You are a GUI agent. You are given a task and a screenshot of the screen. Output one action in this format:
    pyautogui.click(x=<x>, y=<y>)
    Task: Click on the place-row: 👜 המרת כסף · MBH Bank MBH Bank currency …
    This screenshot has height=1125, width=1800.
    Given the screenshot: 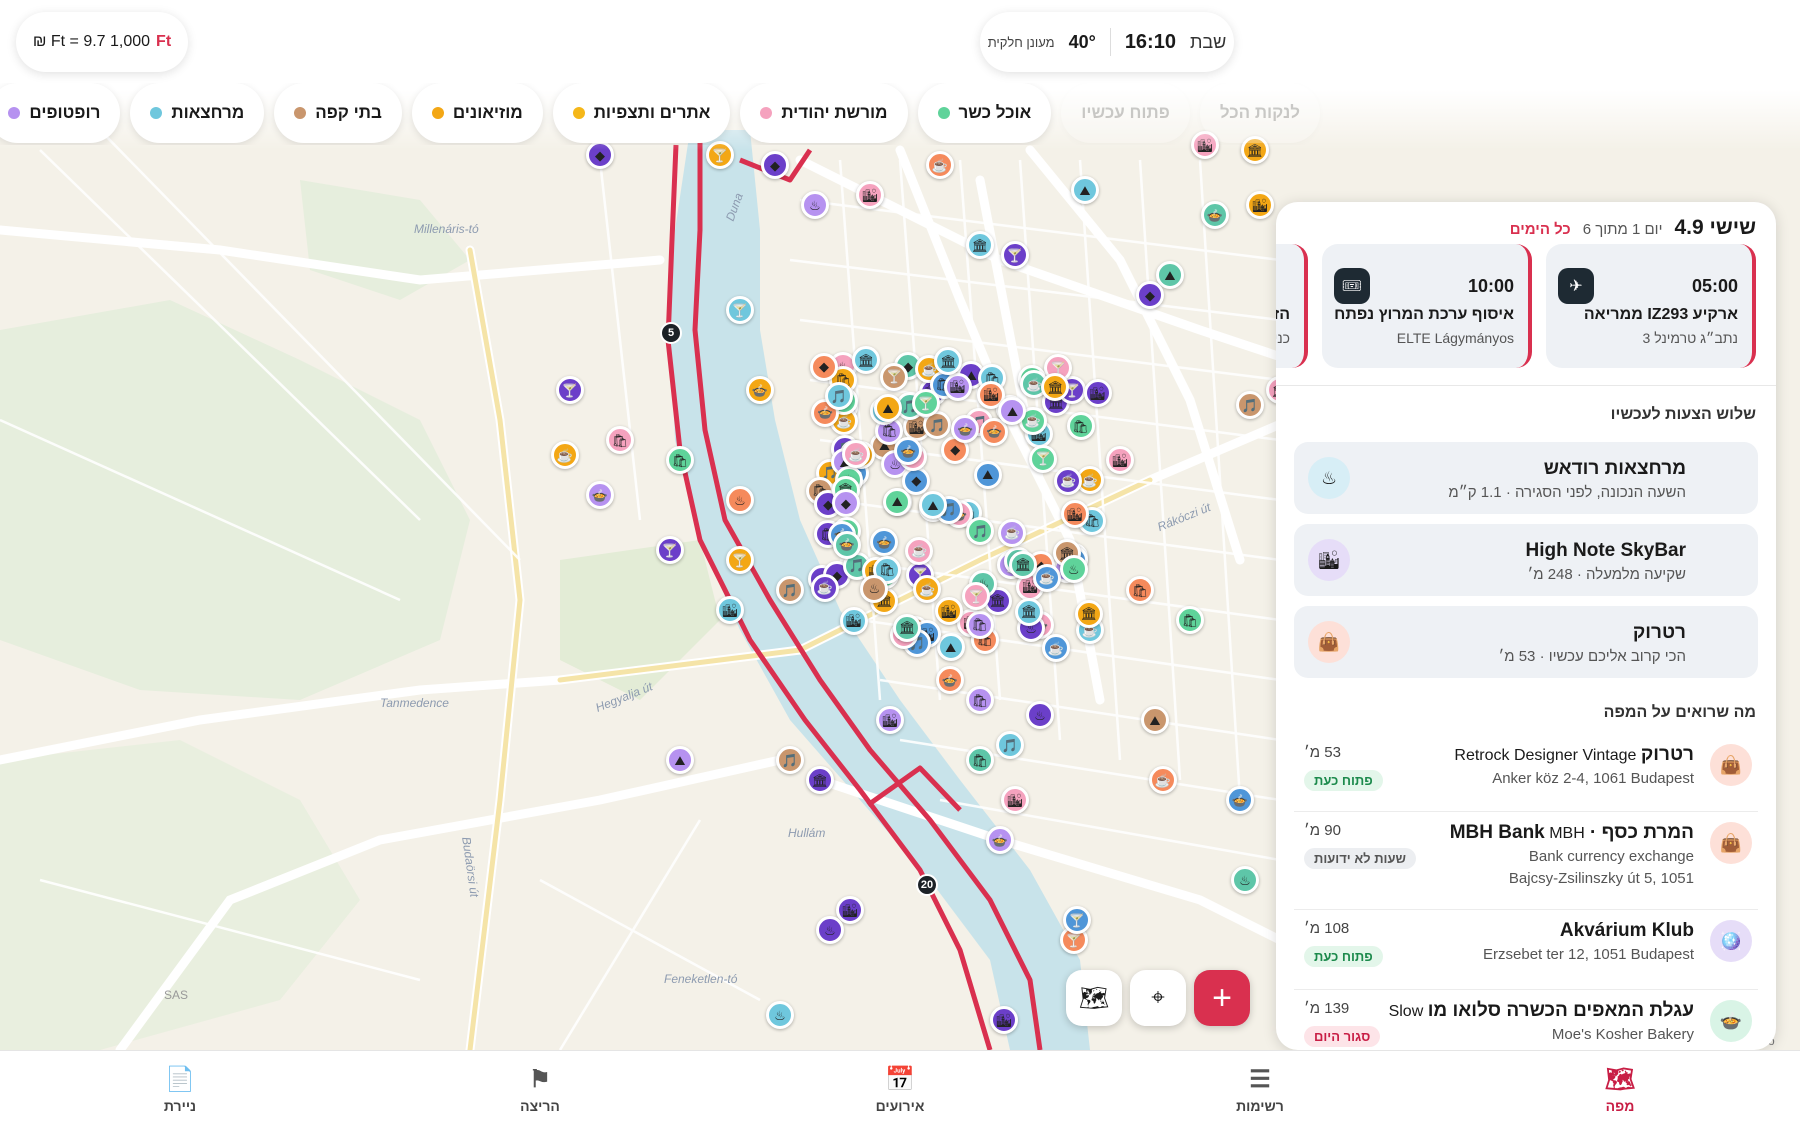 What is the action you would take?
    pyautogui.click(x=1526, y=861)
    